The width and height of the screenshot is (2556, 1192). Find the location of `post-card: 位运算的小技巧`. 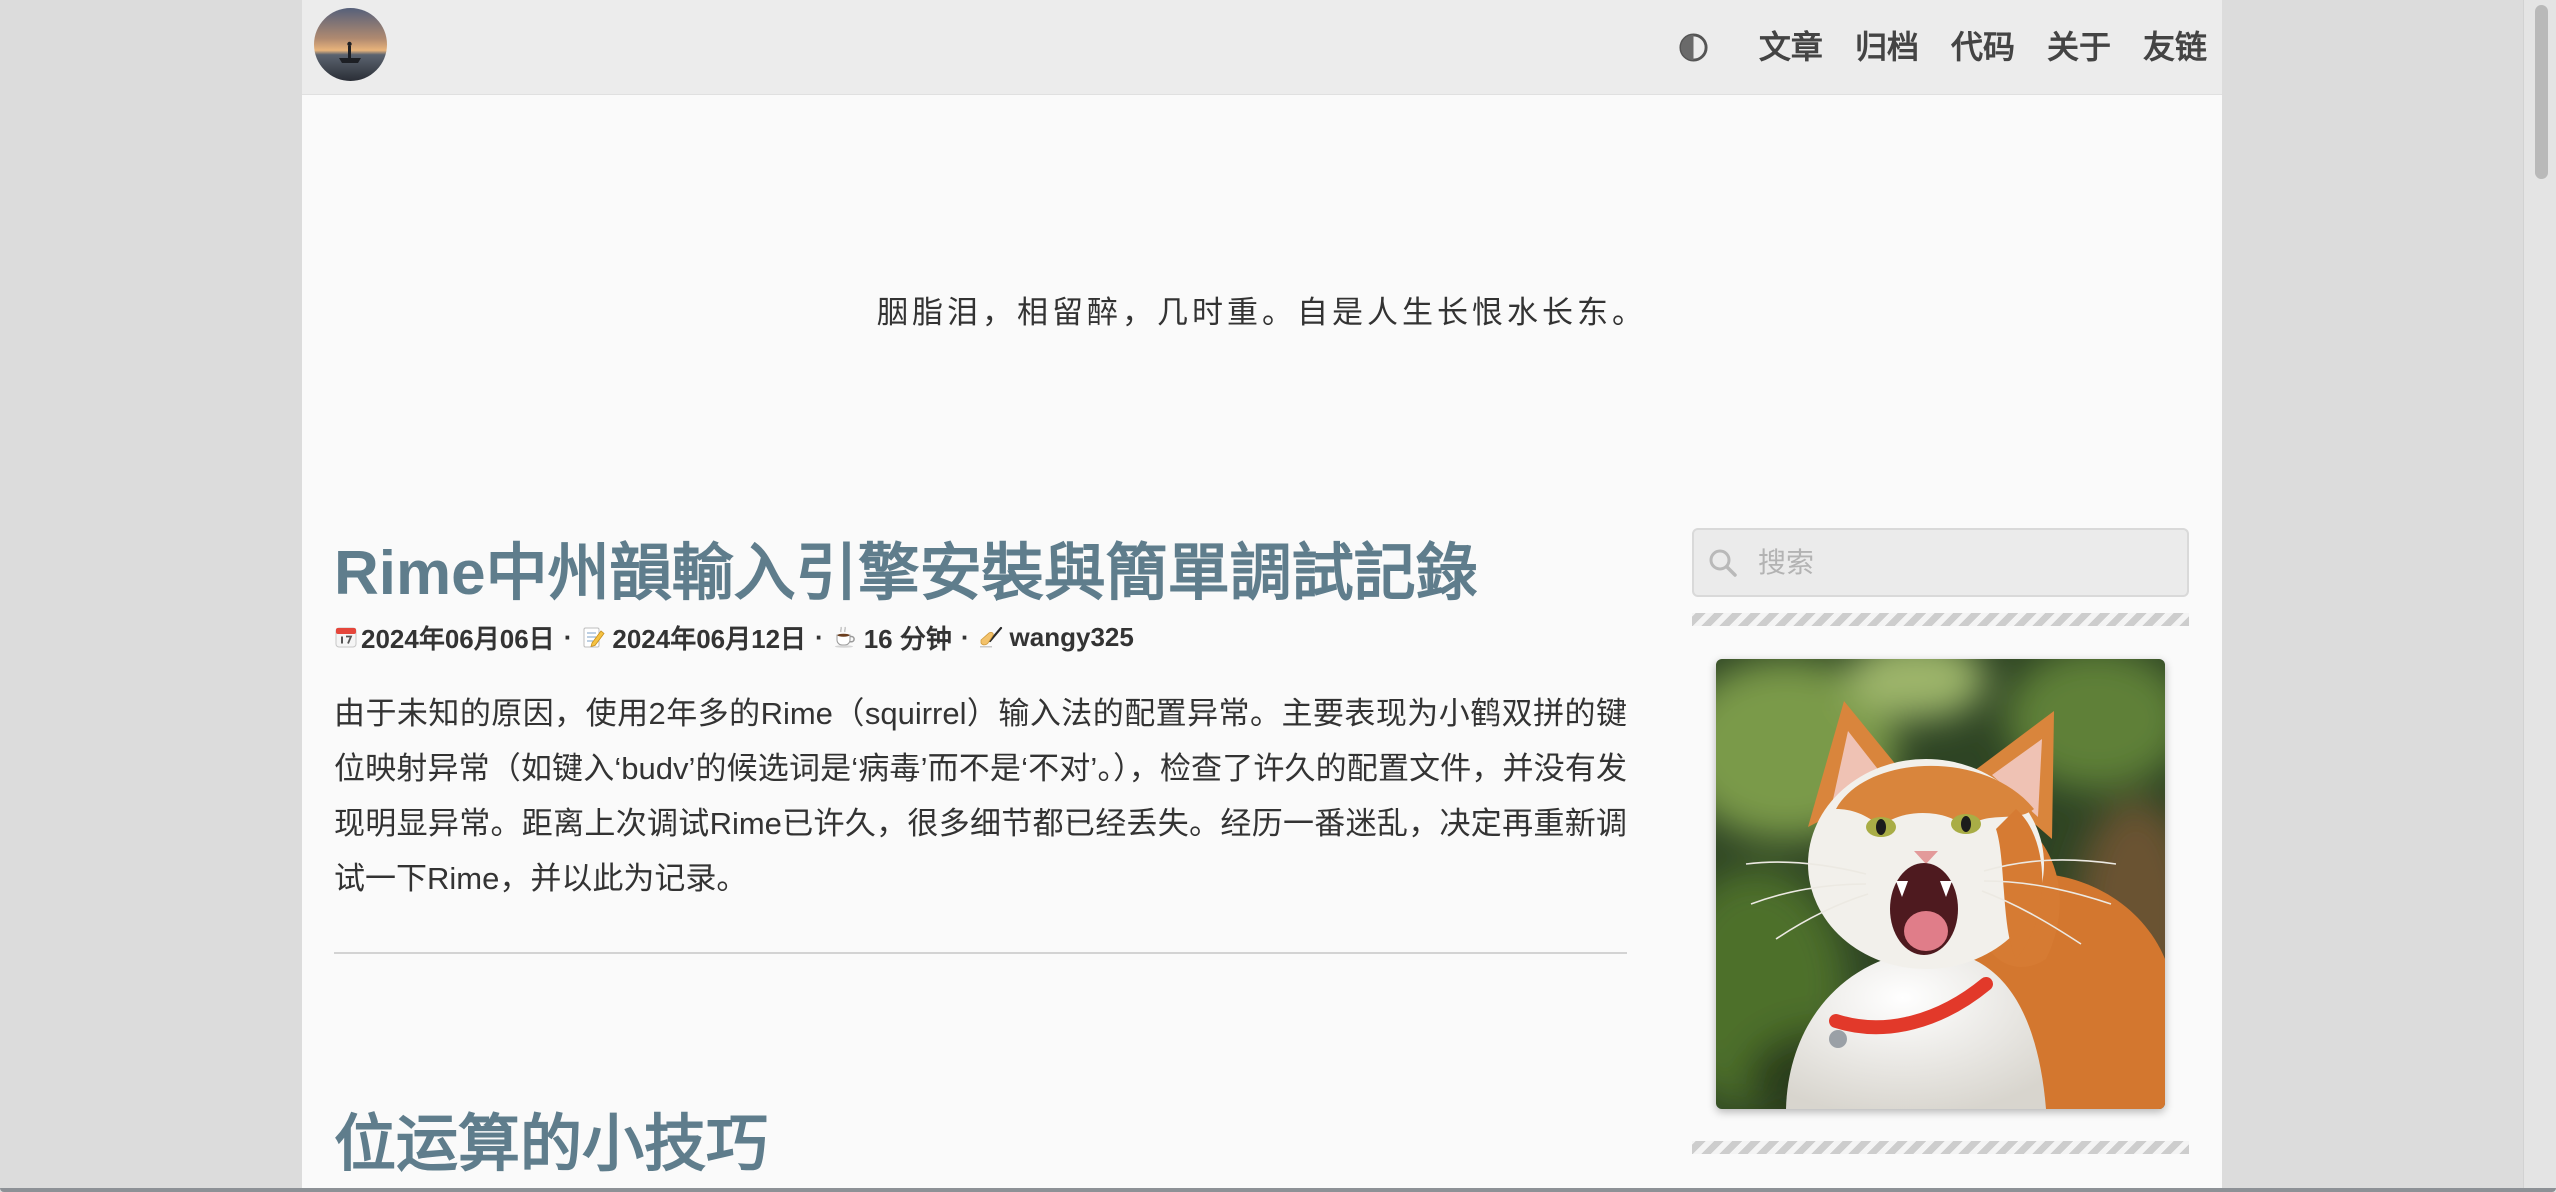

post-card: 位运算的小技巧 is located at coordinates (980, 1145).